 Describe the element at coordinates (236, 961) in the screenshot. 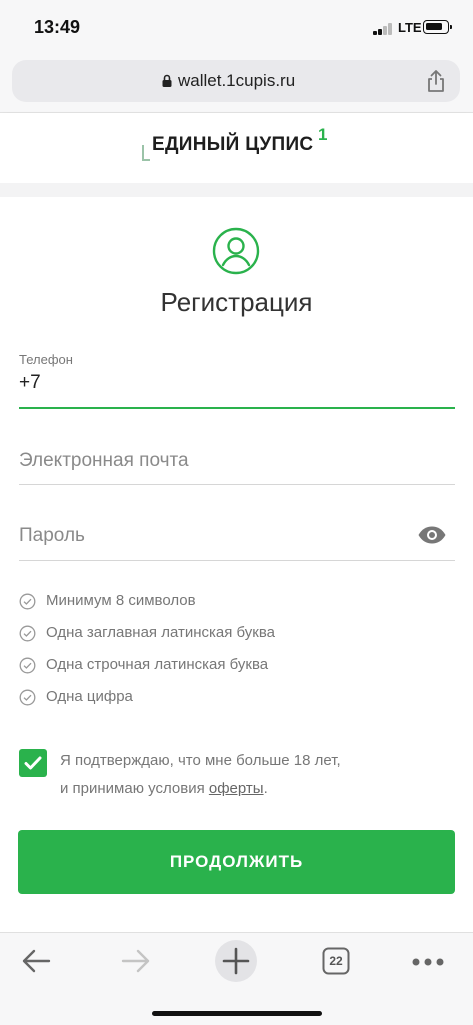

I see `new-tab-icon` at that location.